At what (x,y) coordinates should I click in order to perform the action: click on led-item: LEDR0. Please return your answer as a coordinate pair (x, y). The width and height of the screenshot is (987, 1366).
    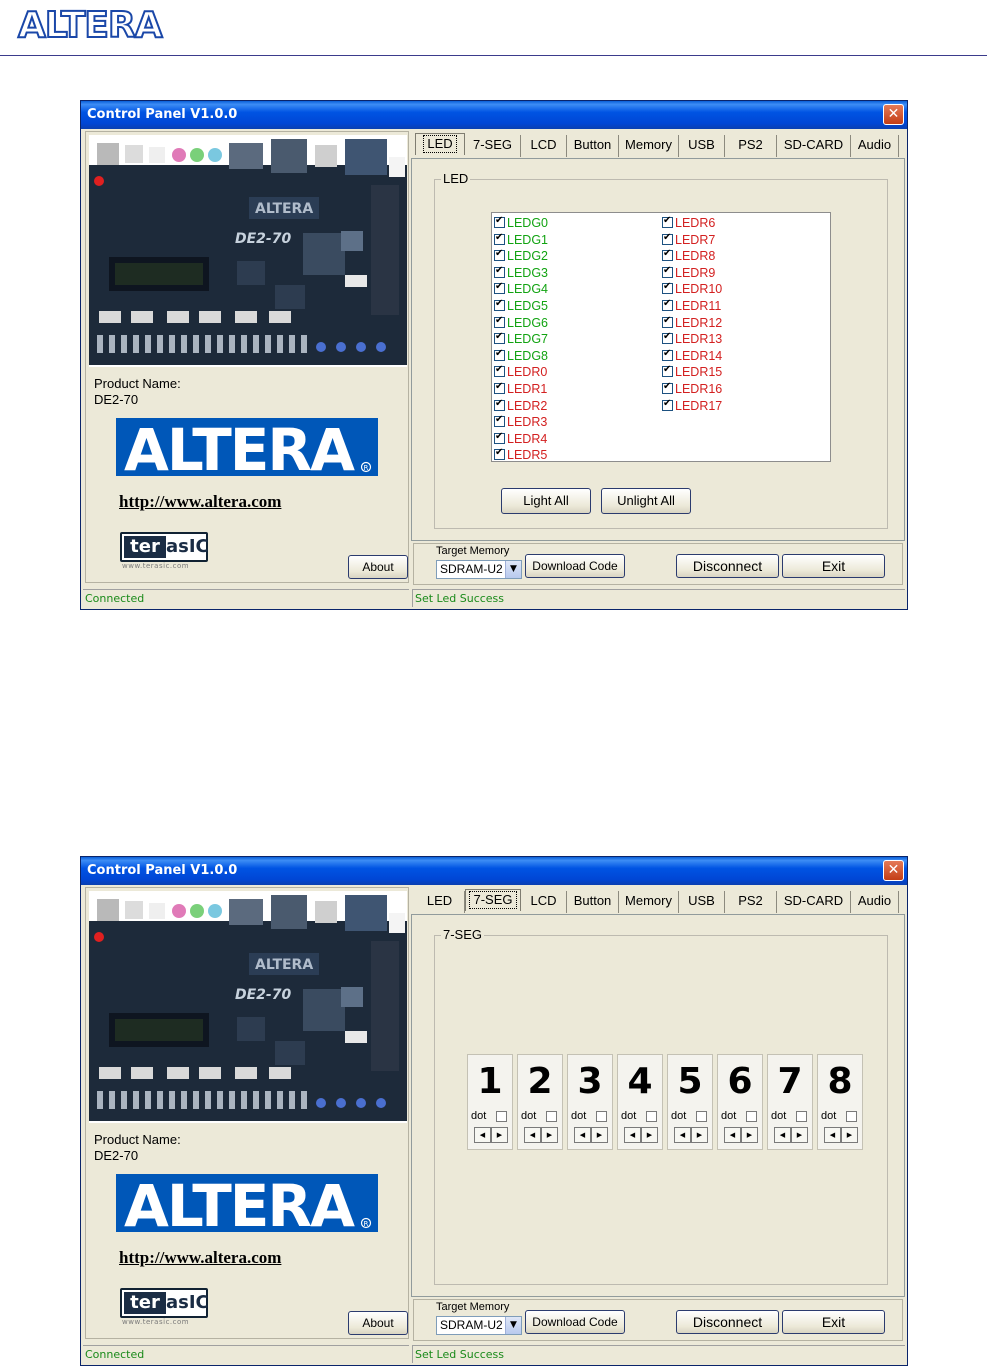
    Looking at the image, I should click on (521, 372).